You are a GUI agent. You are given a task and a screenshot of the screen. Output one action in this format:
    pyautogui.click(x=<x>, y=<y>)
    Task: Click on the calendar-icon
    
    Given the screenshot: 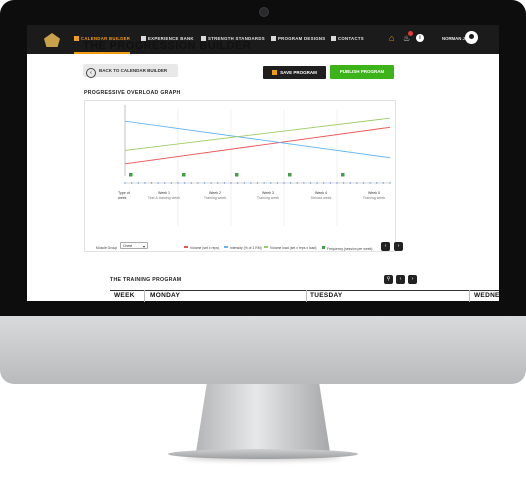 What is the action you would take?
    pyautogui.click(x=76, y=38)
    